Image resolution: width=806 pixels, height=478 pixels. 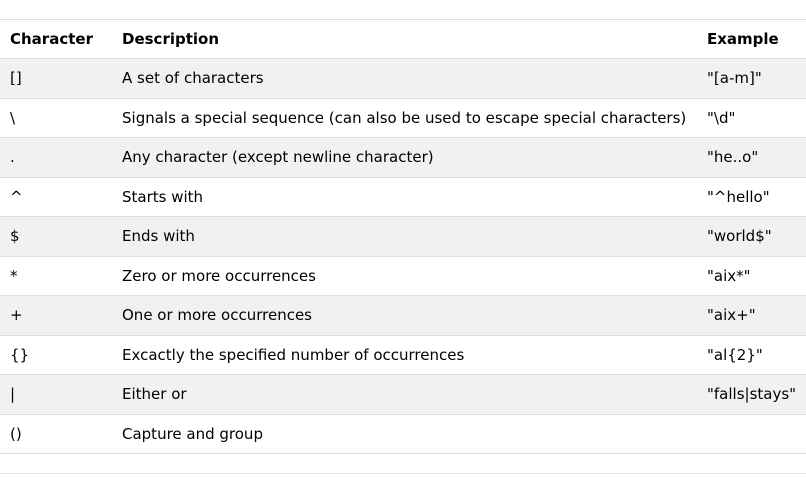 I want to click on cell-description: Any character (except newline character), so click(x=404, y=157).